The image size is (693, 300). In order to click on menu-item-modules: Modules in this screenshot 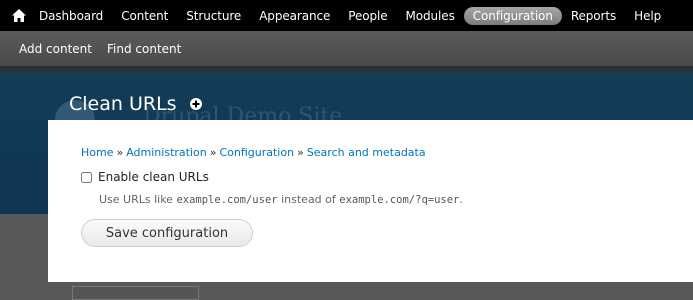, I will do `click(430, 16)`.